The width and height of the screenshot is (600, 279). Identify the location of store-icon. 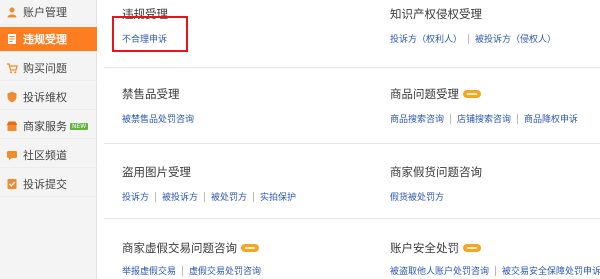
(12, 126).